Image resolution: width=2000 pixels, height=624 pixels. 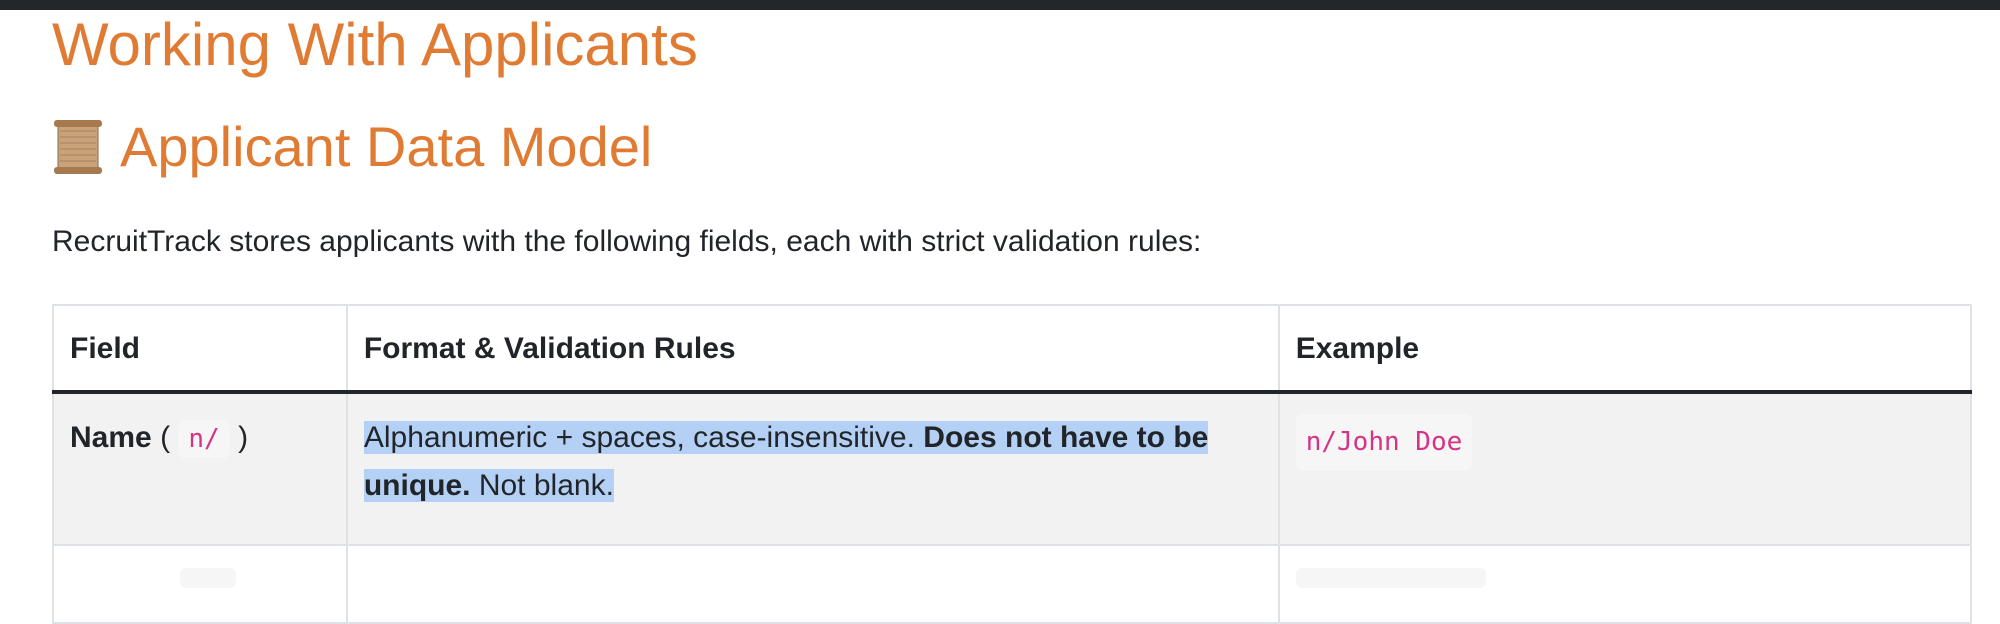 I want to click on section-heading: Applicant Data Model, so click(x=352, y=147).